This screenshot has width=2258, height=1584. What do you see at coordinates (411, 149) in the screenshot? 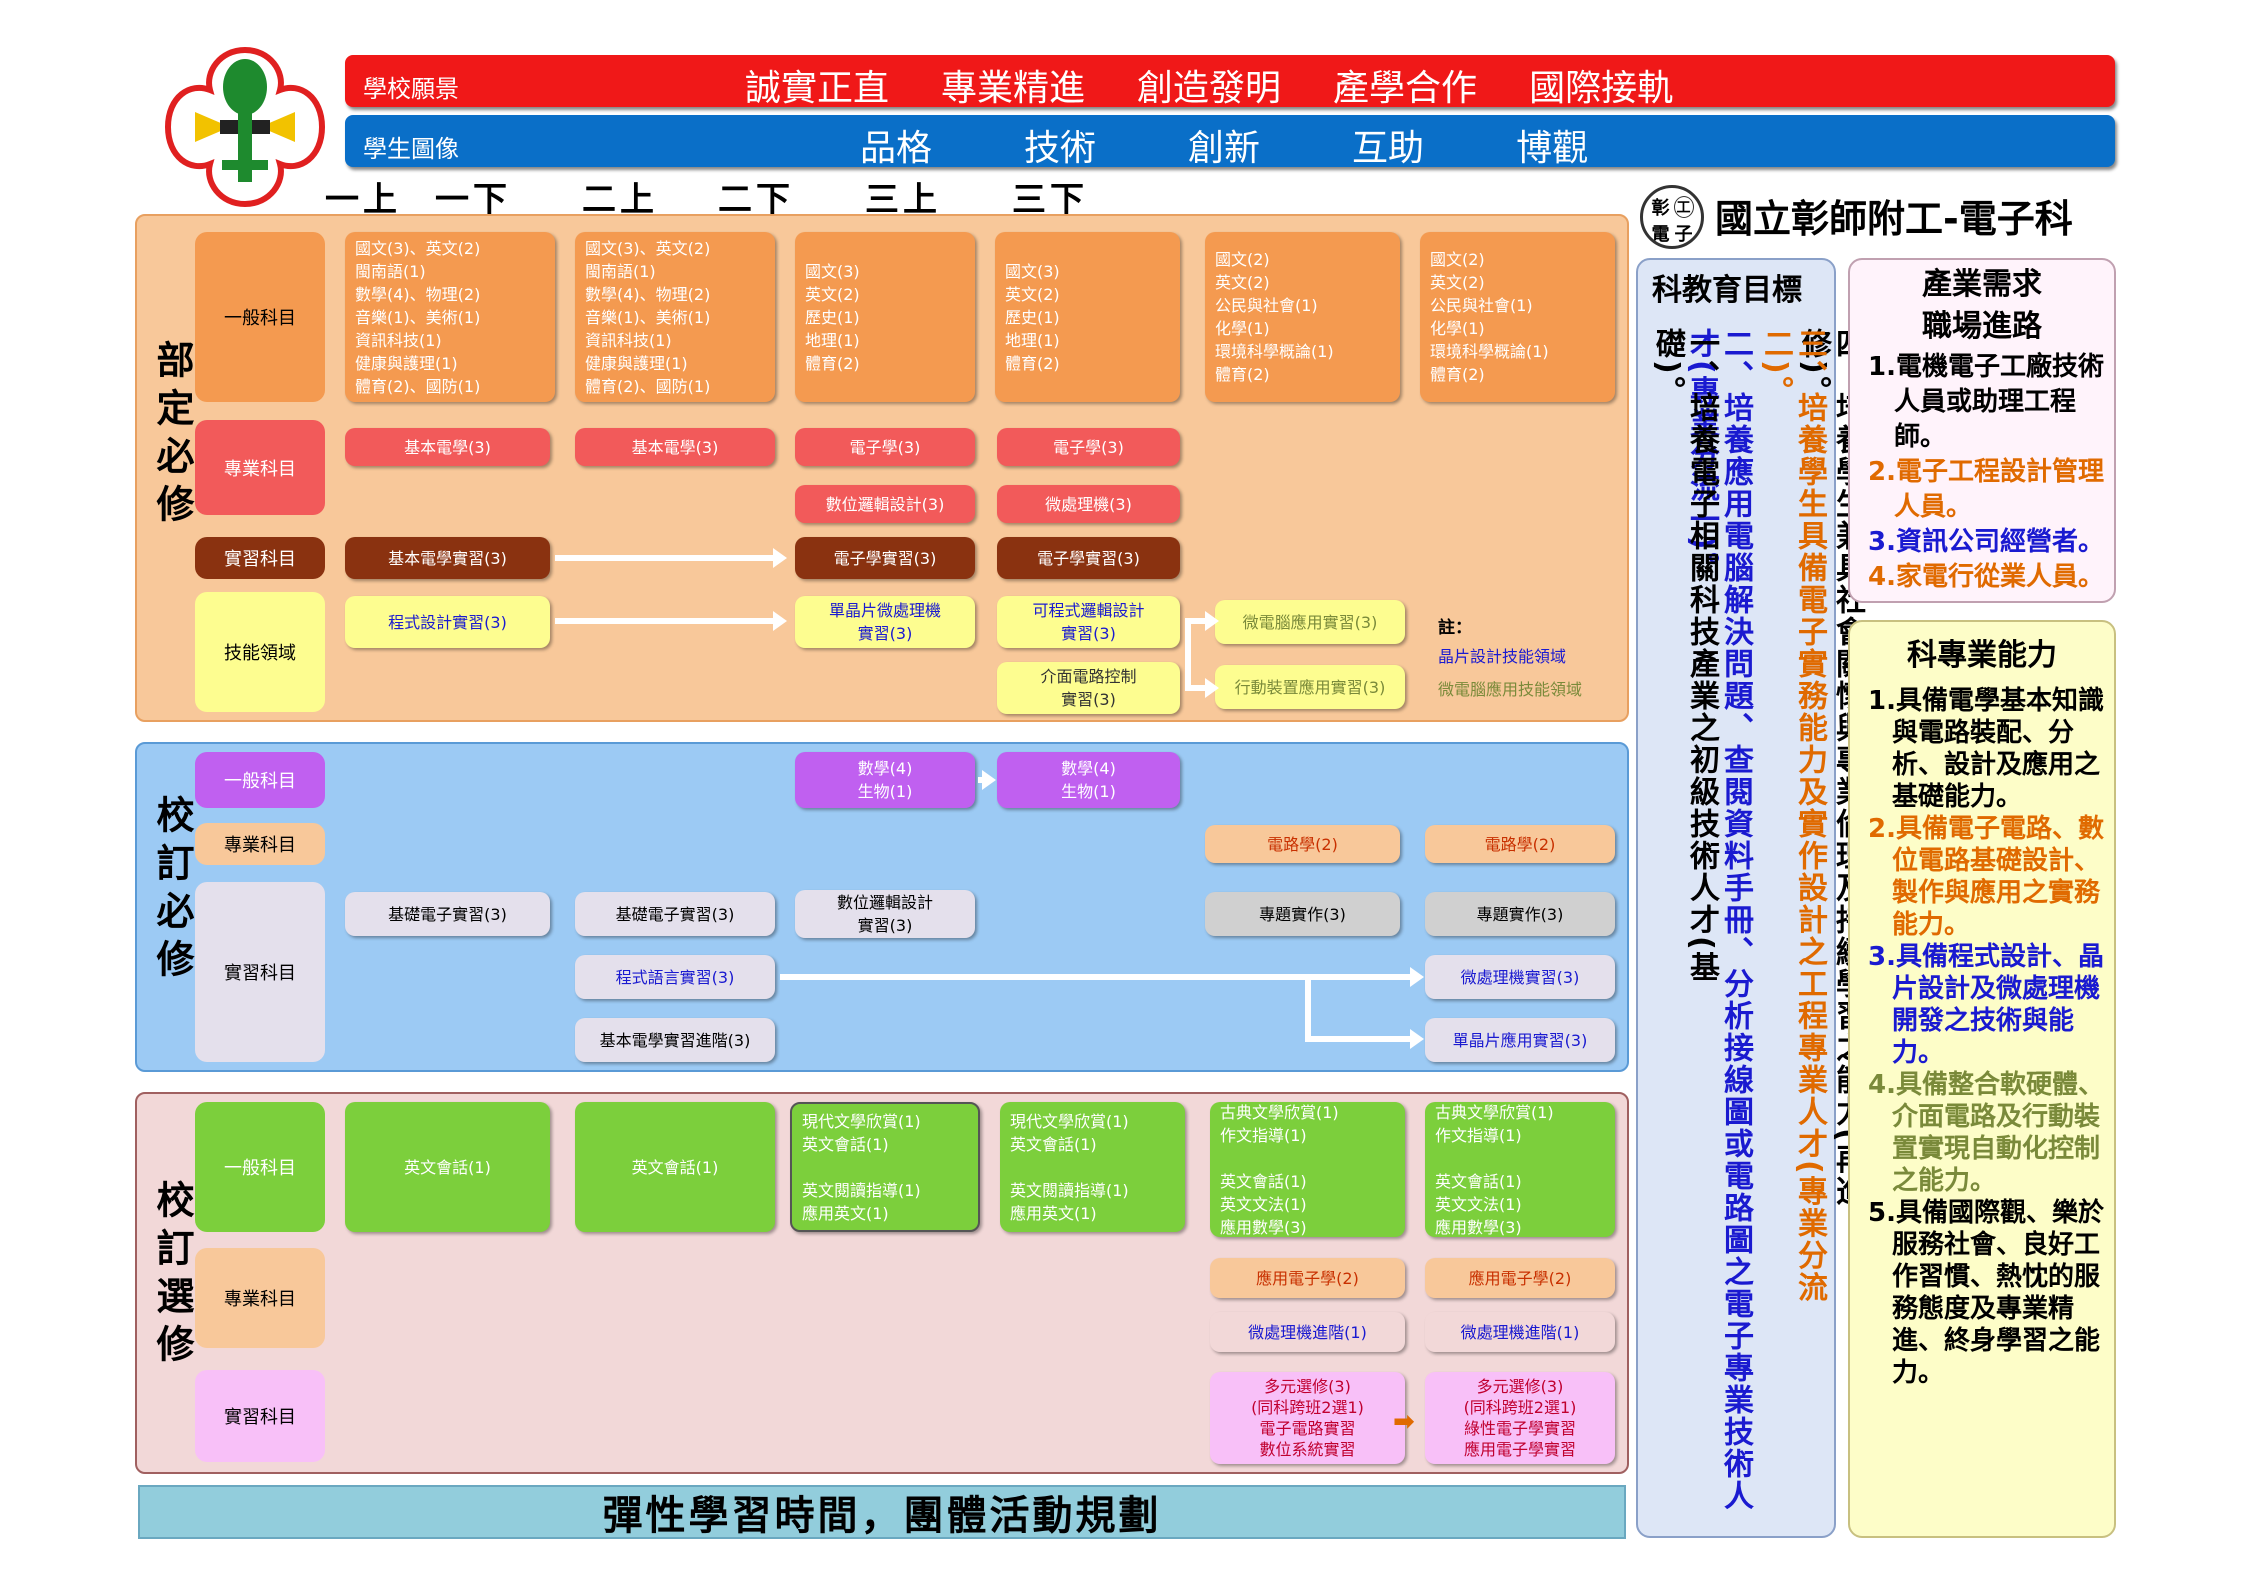
I see `student-image-label: 學生圖像` at bounding box center [411, 149].